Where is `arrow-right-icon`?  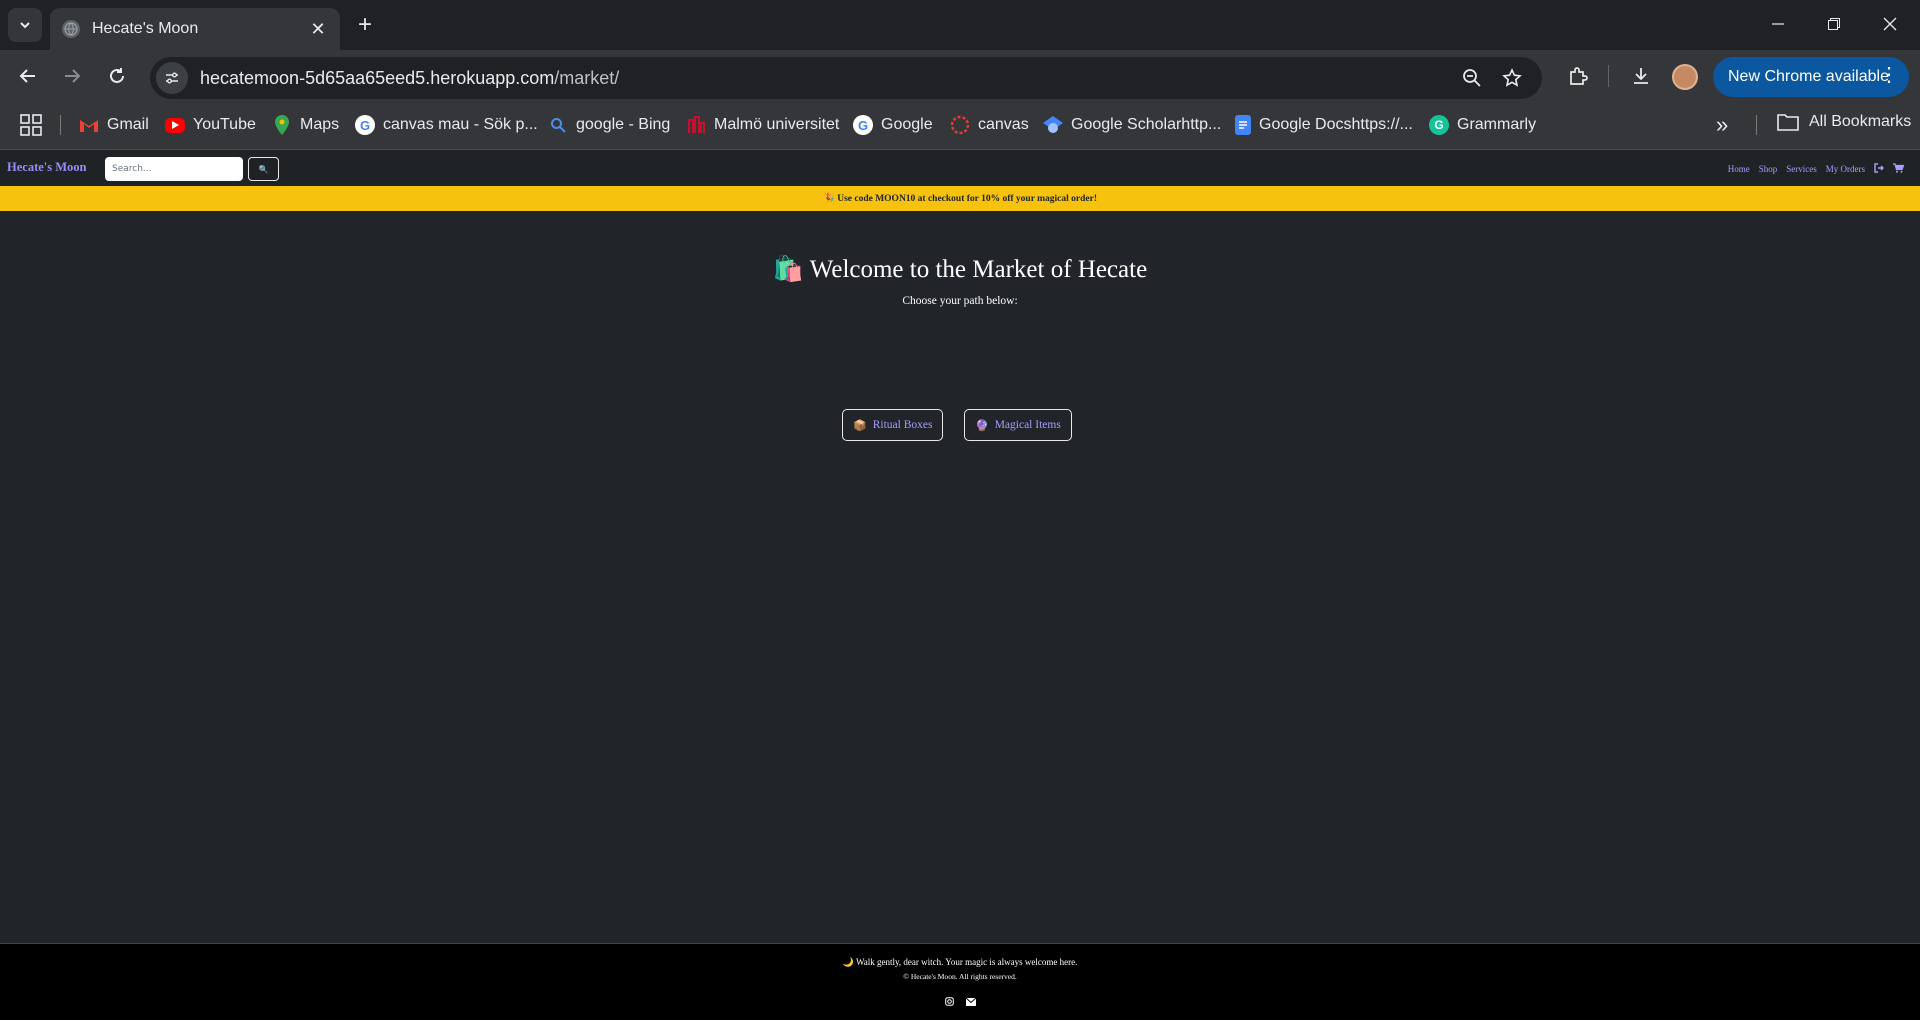
arrow-right-icon is located at coordinates (73, 76).